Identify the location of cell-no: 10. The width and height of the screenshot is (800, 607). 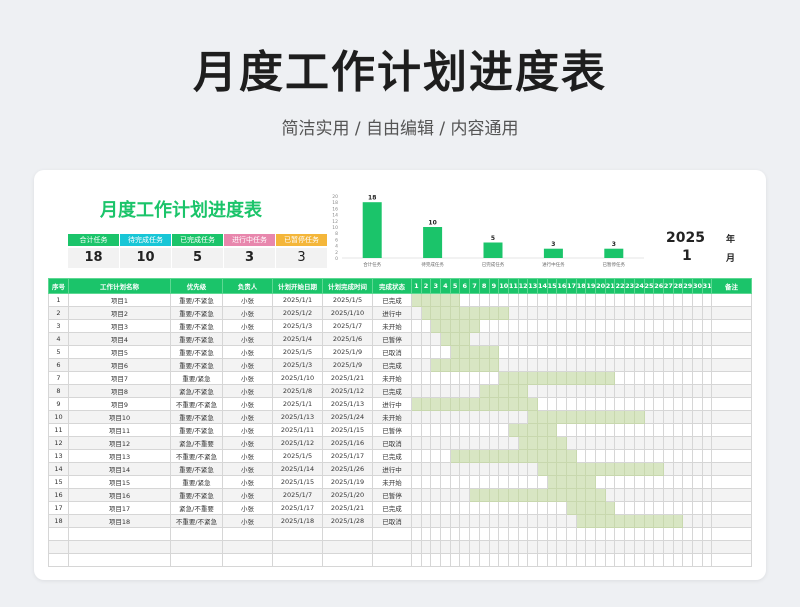
(58, 417).